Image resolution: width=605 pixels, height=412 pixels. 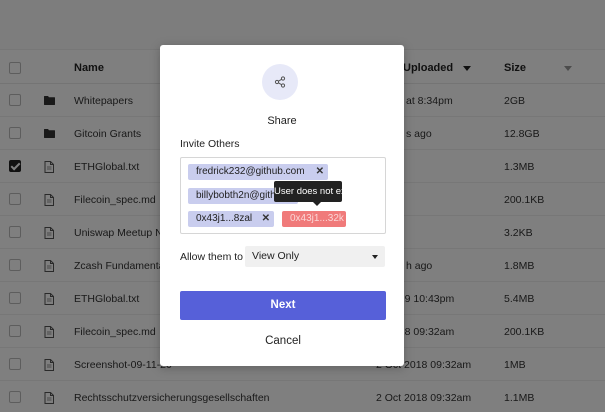 What do you see at coordinates (314, 193) in the screenshot?
I see `error-tooltip: User does not exist` at bounding box center [314, 193].